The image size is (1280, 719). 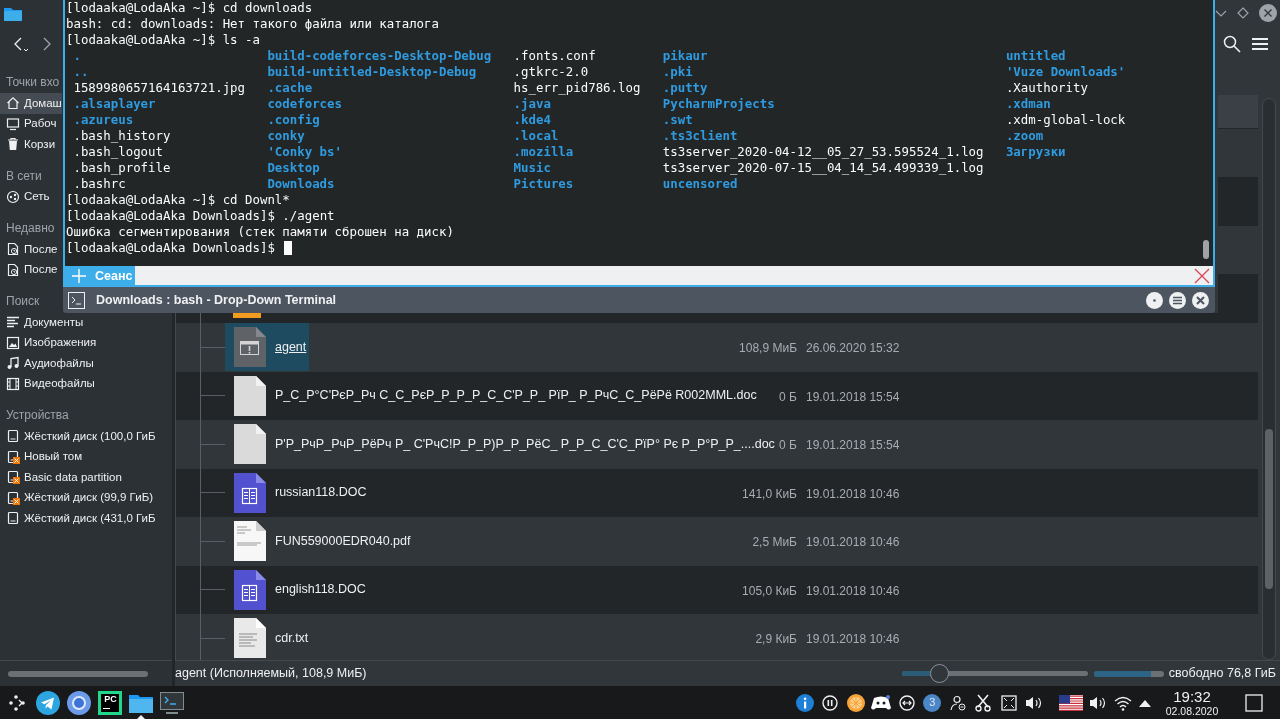 I want to click on file-name: hs_err_pid786.log, so click(x=577, y=87).